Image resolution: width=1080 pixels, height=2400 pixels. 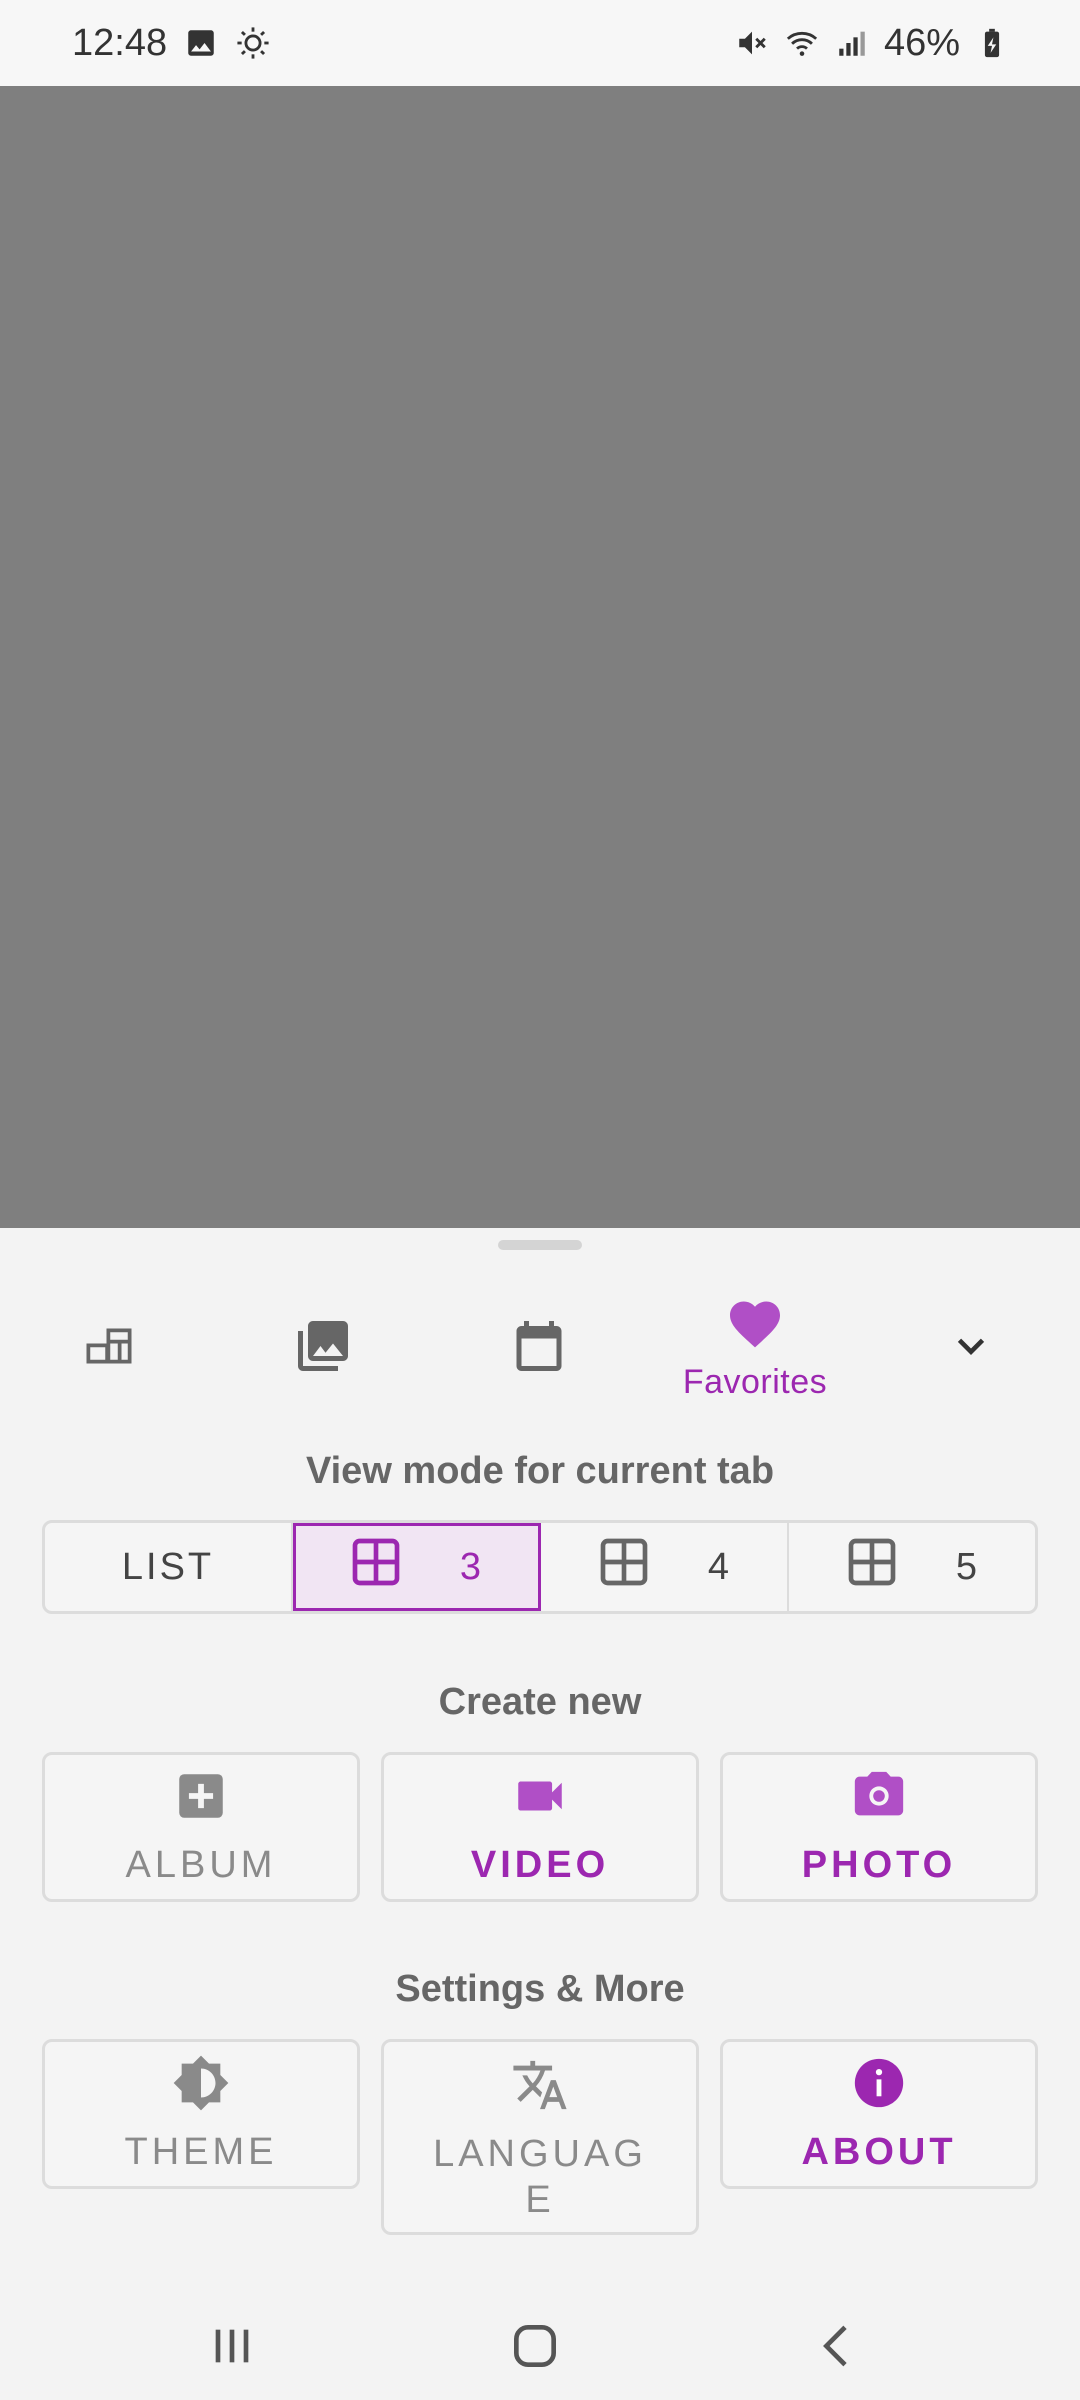 I want to click on tab-albums, so click(x=323, y=1348).